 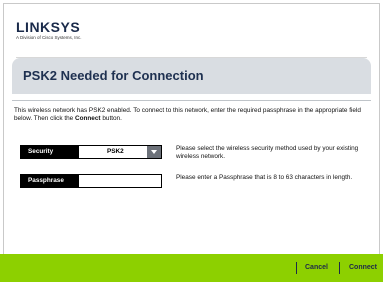 What do you see at coordinates (120, 181) in the screenshot?
I see `passphrase-input` at bounding box center [120, 181].